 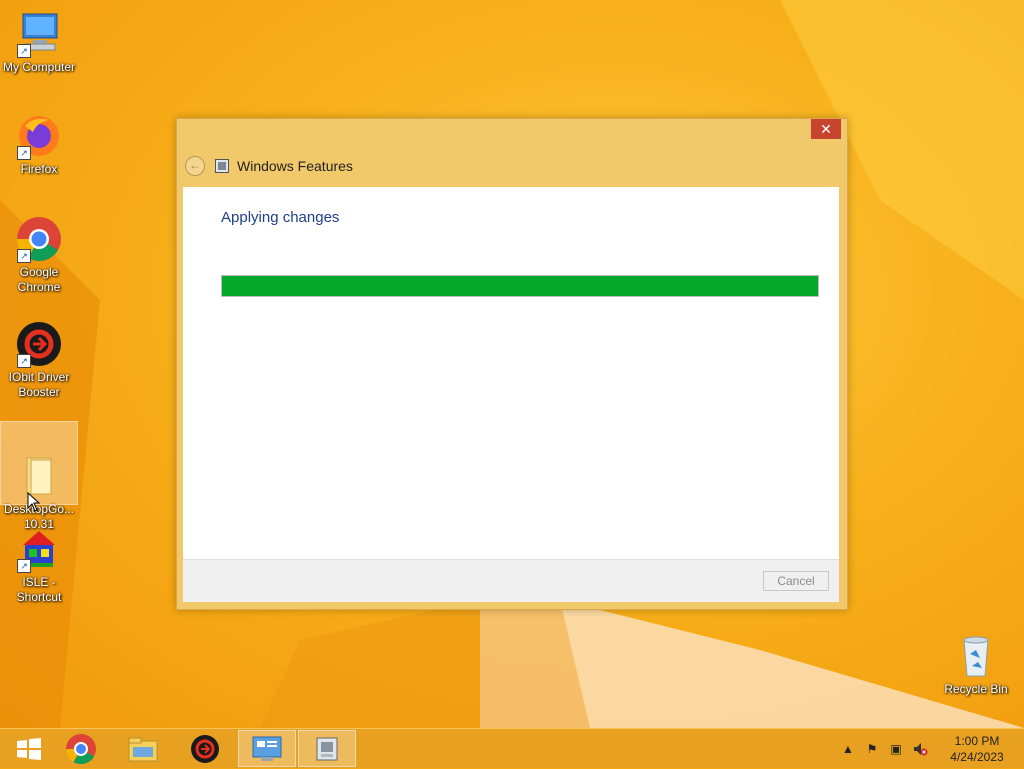 I want to click on dialog-title: Windows Features, so click(x=295, y=166).